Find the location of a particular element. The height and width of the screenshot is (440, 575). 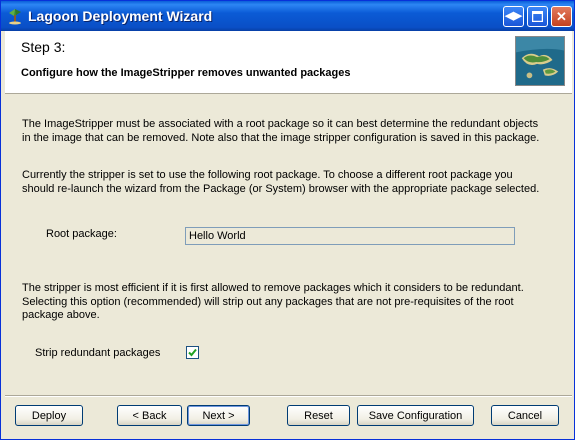

checkmark-icon is located at coordinates (192, 352).